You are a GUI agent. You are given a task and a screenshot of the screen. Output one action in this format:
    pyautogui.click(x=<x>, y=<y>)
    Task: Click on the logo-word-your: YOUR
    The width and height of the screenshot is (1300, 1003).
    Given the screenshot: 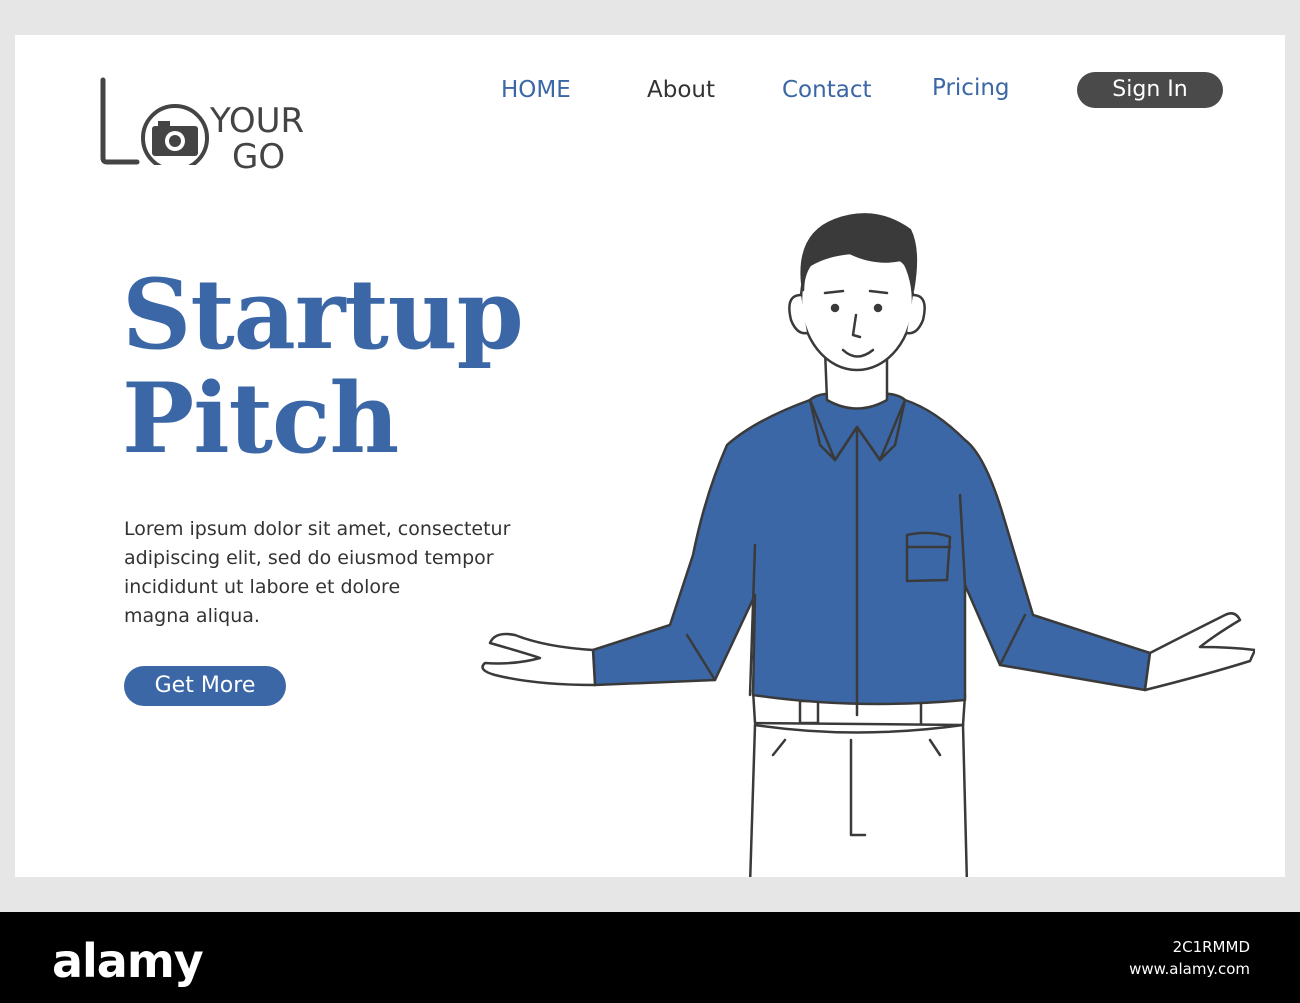 What is the action you would take?
    pyautogui.click(x=257, y=121)
    